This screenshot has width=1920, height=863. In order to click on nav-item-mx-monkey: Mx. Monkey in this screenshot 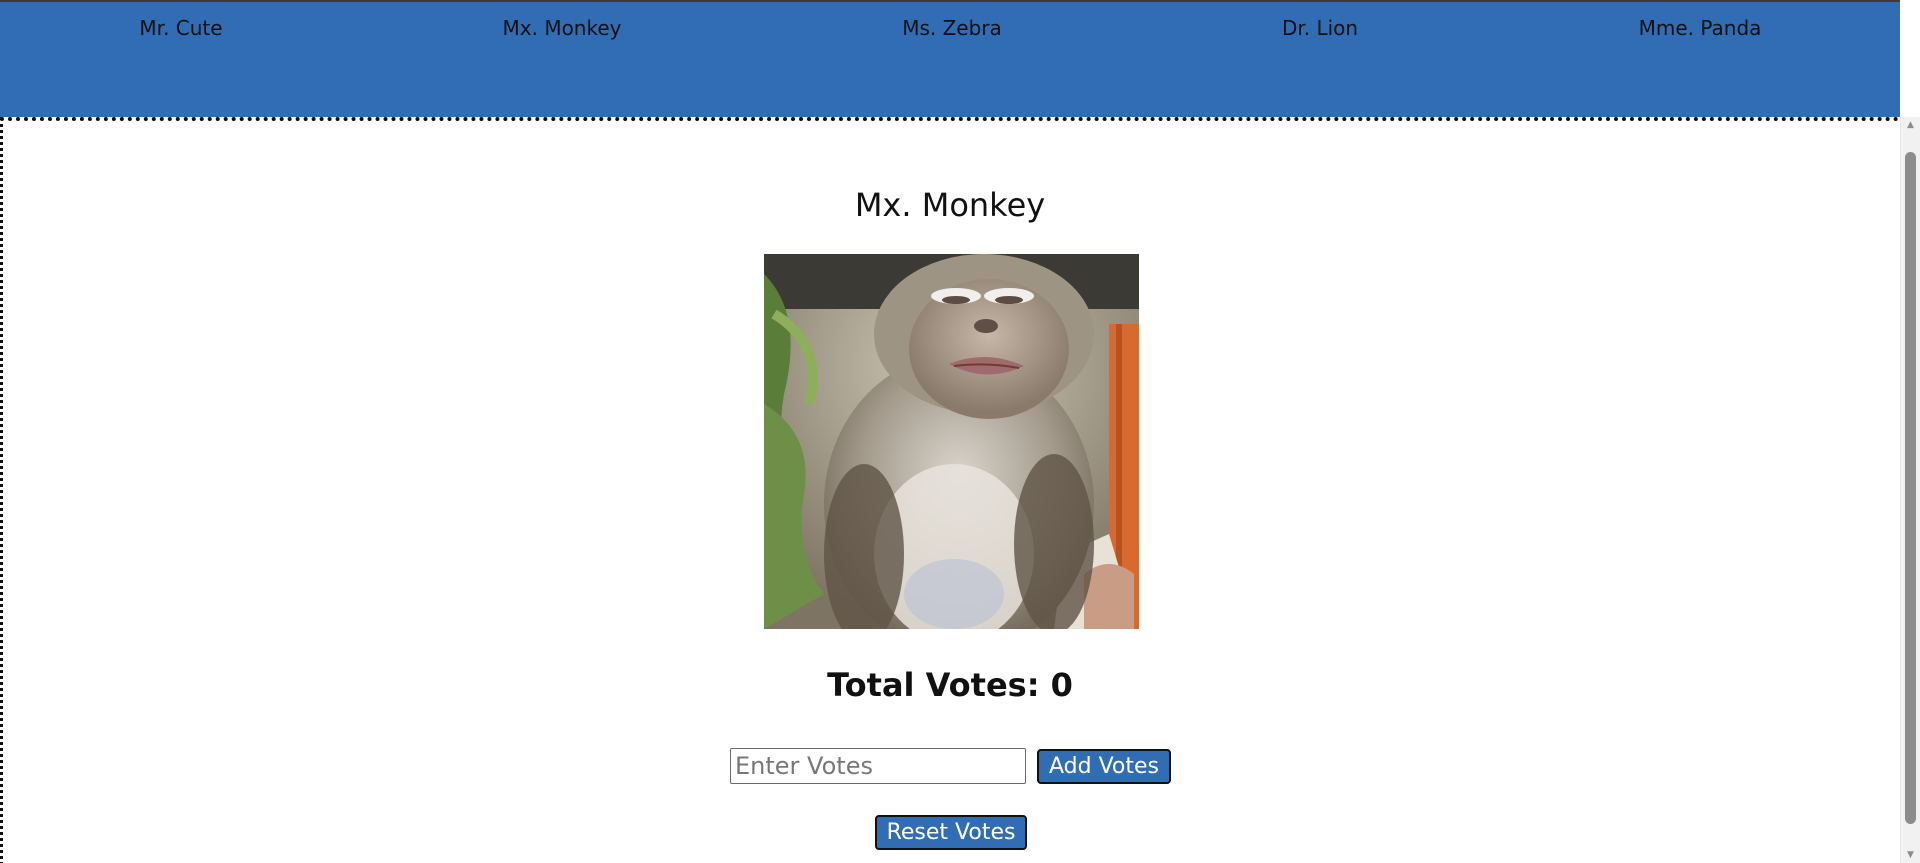, I will do `click(562, 28)`.